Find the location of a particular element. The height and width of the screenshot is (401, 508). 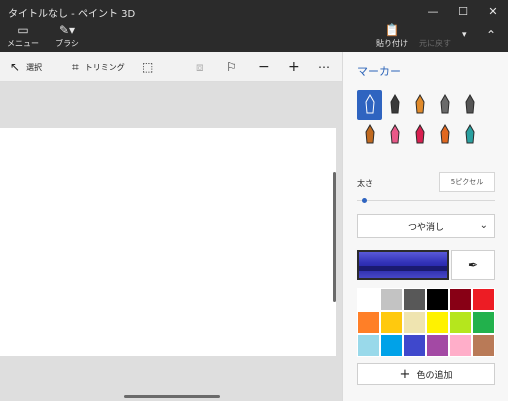

watercolor-brush-tool is located at coordinates (419, 105).